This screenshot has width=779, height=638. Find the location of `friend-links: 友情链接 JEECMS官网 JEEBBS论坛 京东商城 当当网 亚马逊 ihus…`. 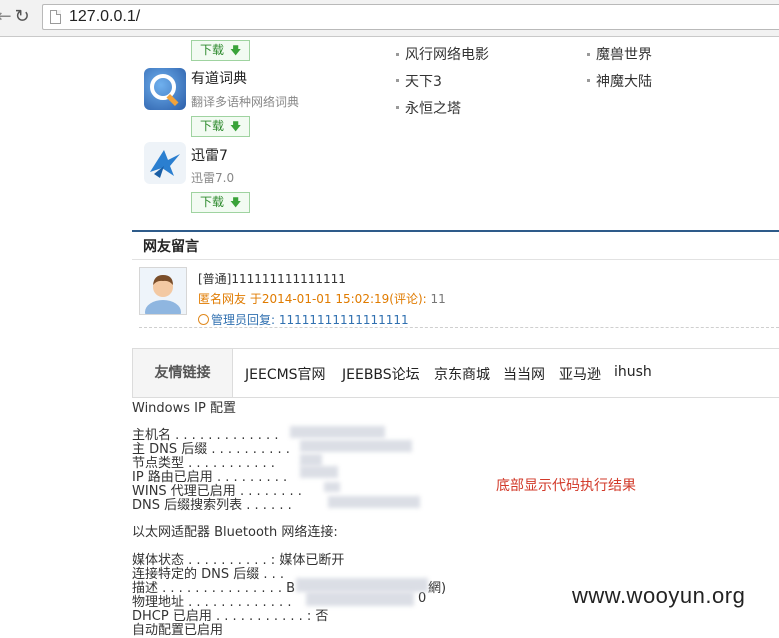

friend-links: 友情链接 JEECMS官网 JEEBBS论坛 京东商城 当当网 亚马逊 ihus… is located at coordinates (455, 373).